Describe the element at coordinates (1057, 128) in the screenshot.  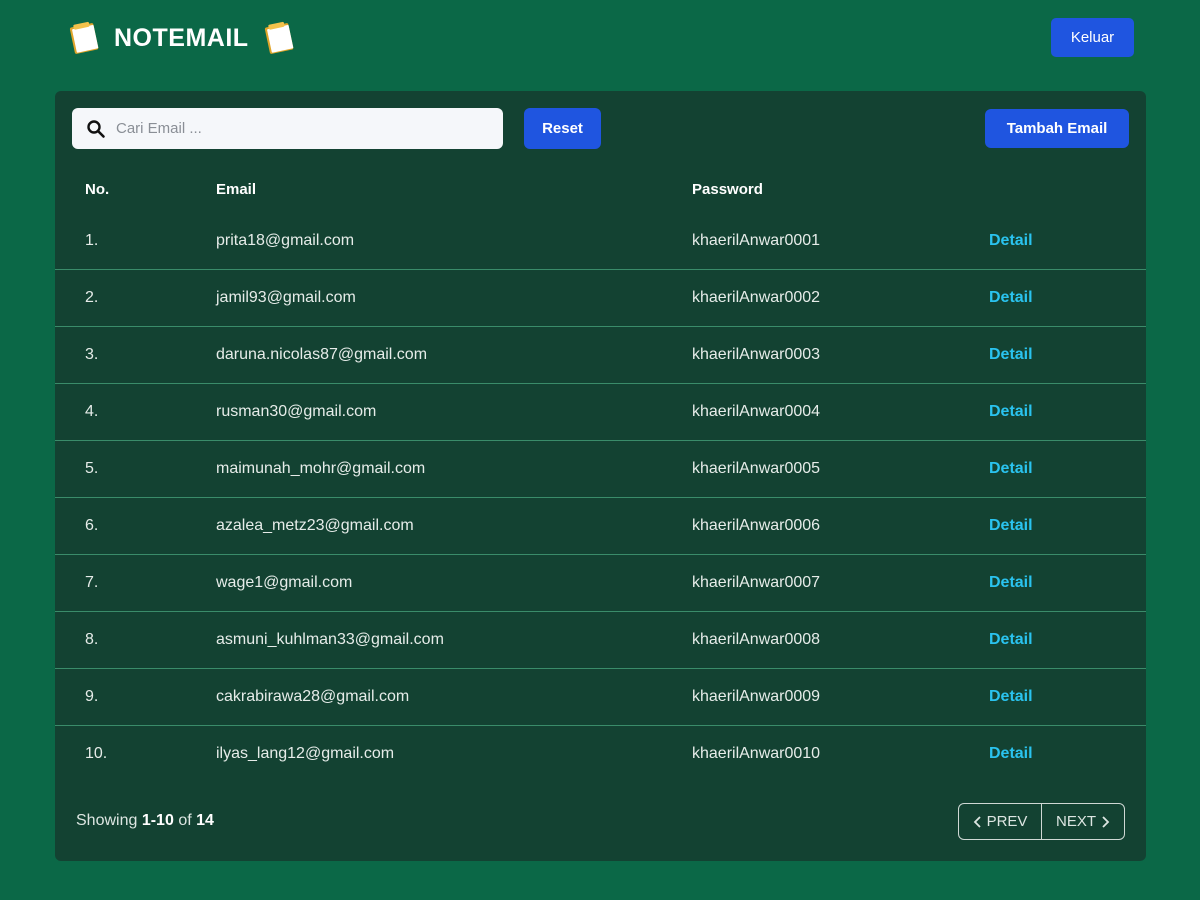
I see `add-email-button: Tambah Email` at that location.